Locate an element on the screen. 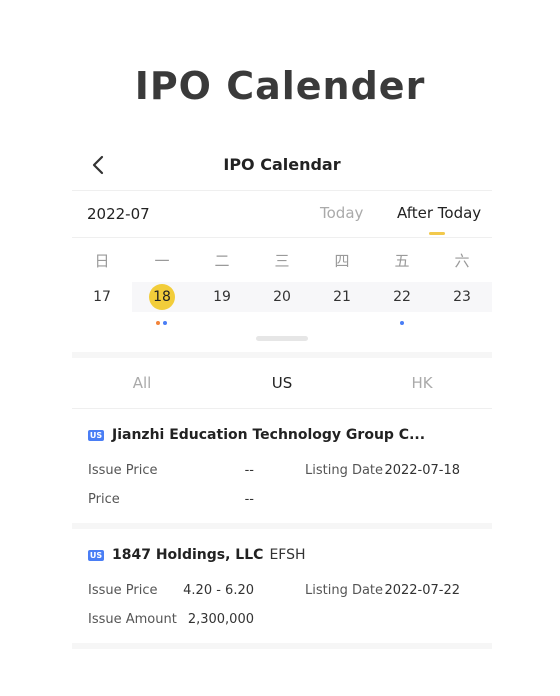 The width and height of the screenshot is (560, 696). weekday-label: 日 is located at coordinates (102, 260).